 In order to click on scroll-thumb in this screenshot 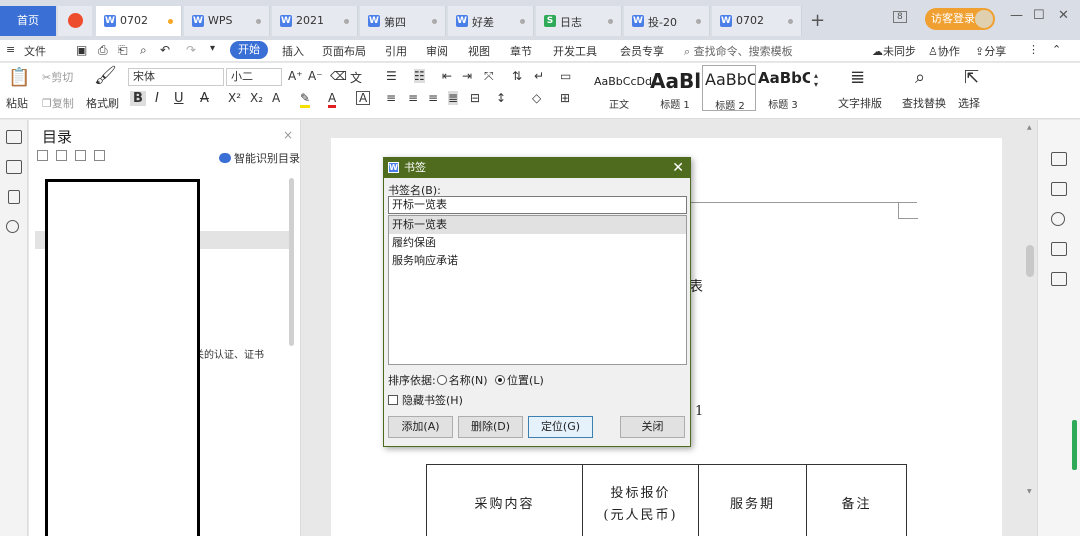, I will do `click(1030, 261)`.